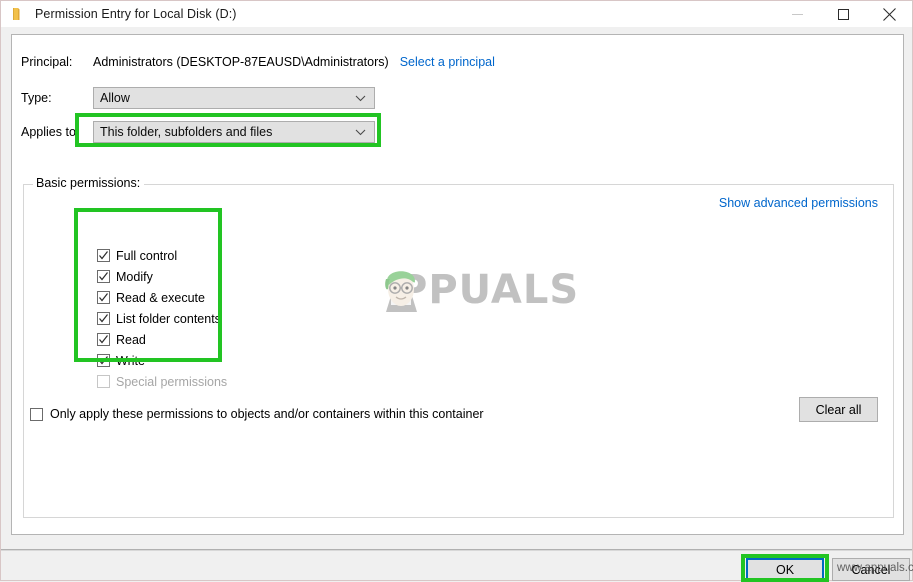 The width and height of the screenshot is (913, 582). What do you see at coordinates (136, 14) in the screenshot?
I see `window-title: Permission Entry for Local Disk (D:)` at bounding box center [136, 14].